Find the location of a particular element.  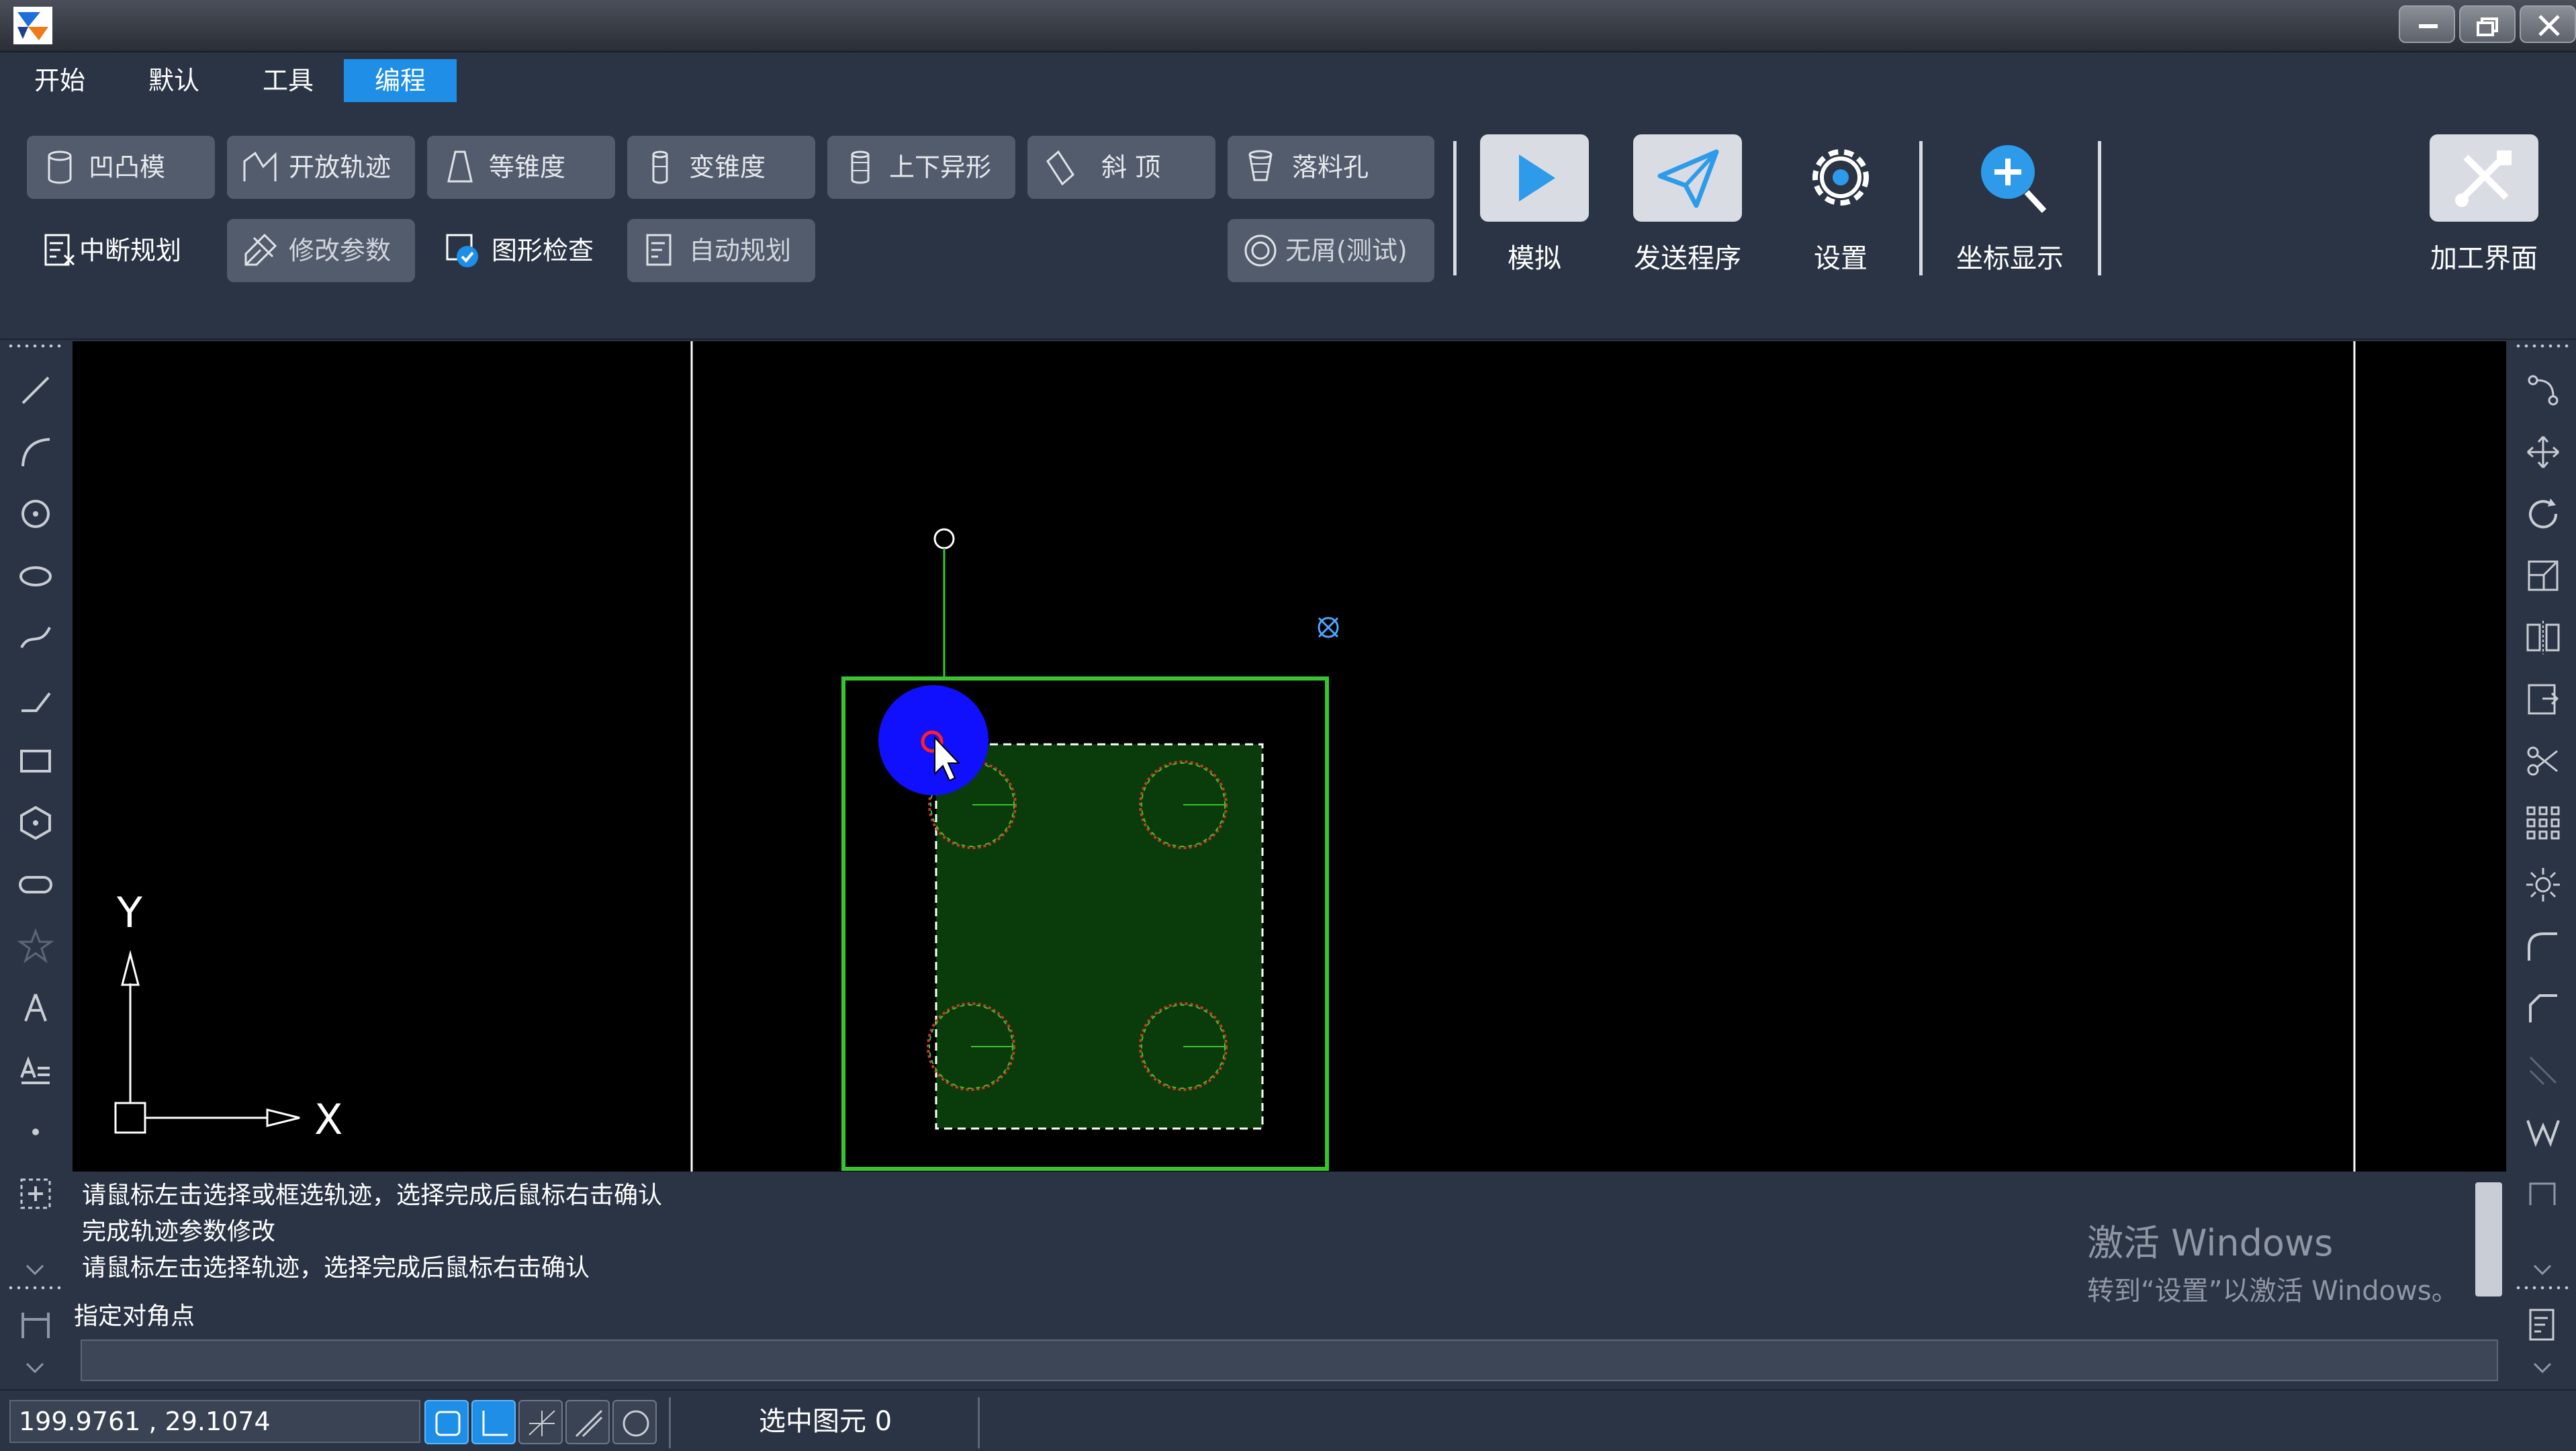

polyline-tool-icon is located at coordinates (35, 699).